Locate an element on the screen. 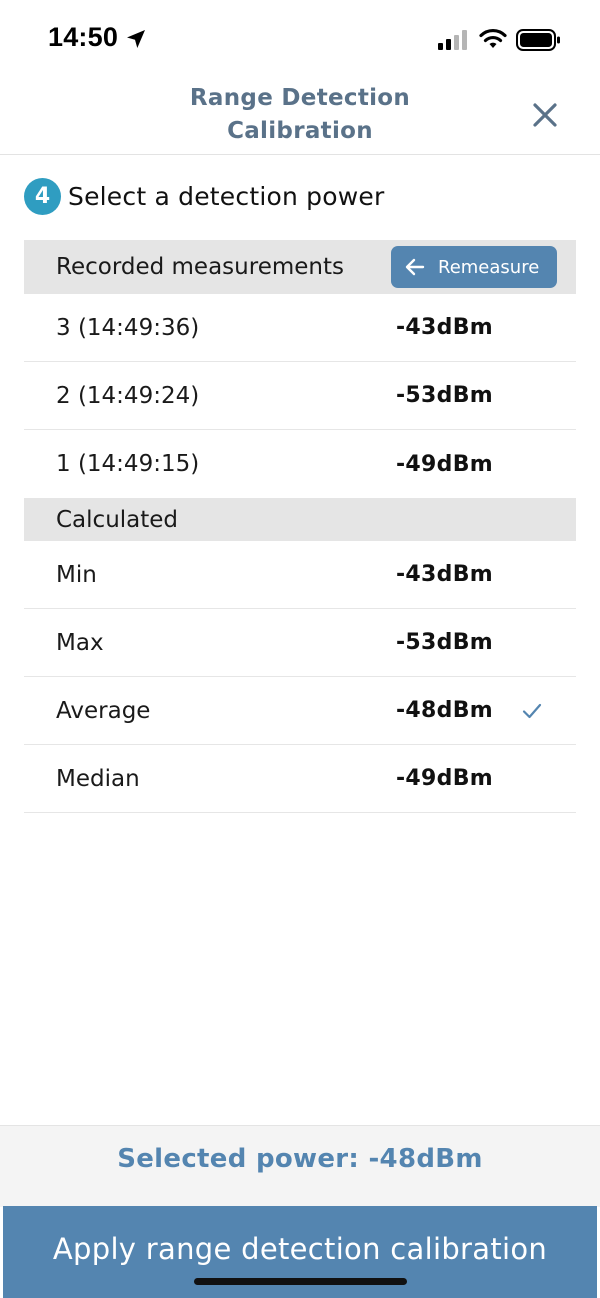  apply-calibration-label: Apply range detection calibration is located at coordinates (300, 1249).